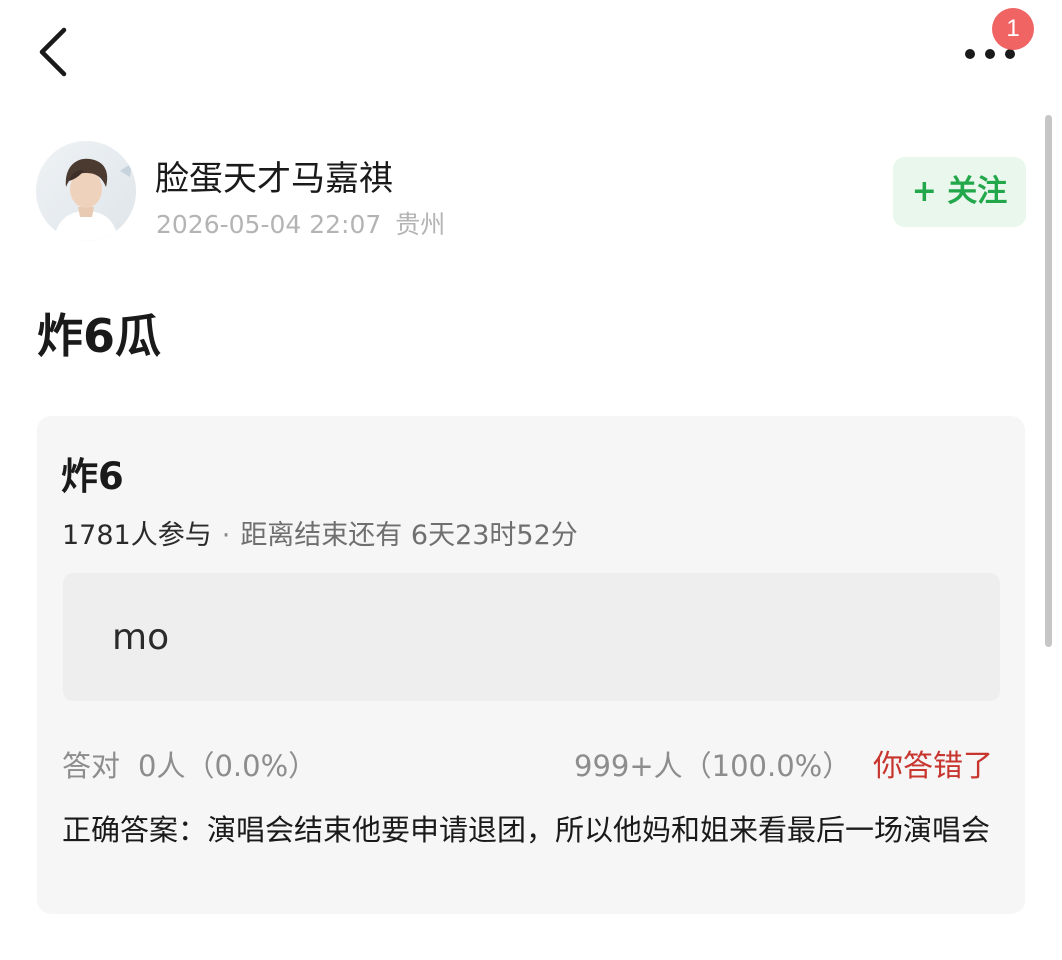 This screenshot has width=1062, height=960. What do you see at coordinates (1013, 29) in the screenshot?
I see `notification-badge: 1` at bounding box center [1013, 29].